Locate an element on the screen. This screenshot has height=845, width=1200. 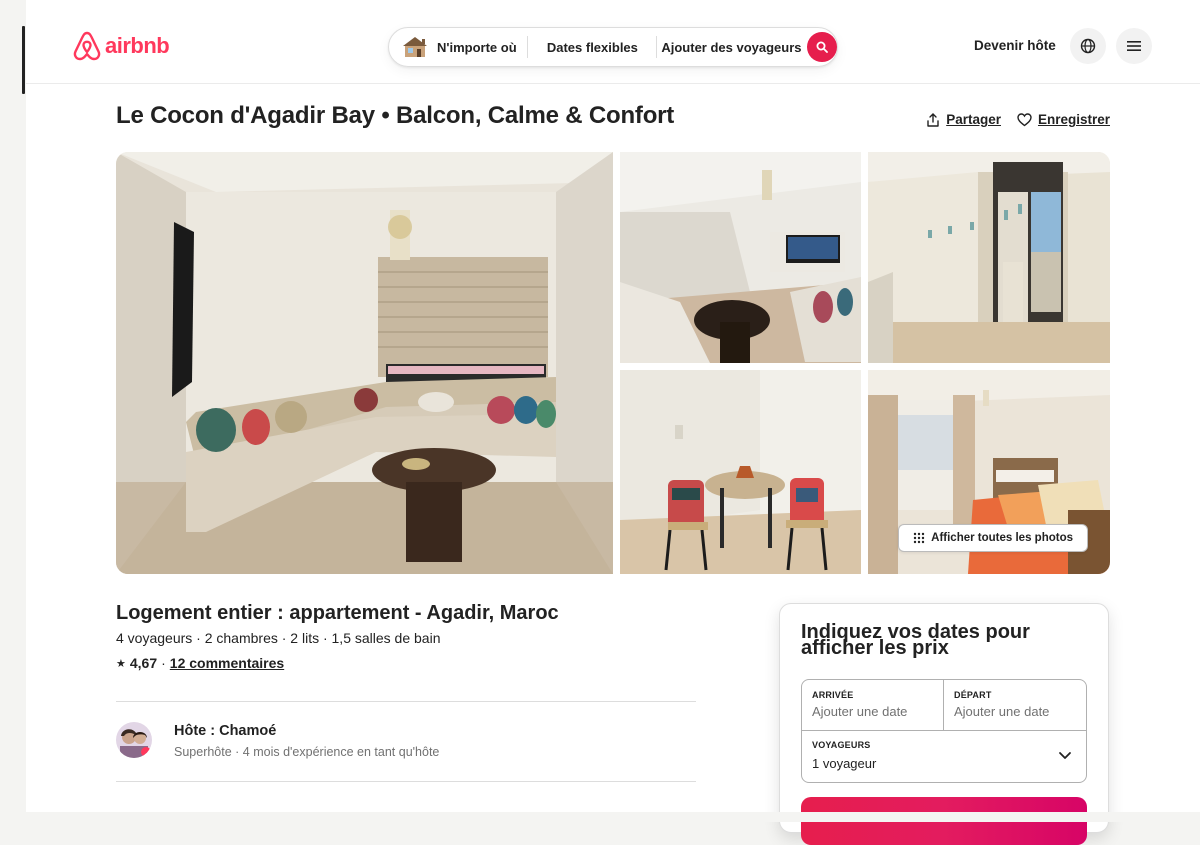
rating-row: ★ 4,67 · 12 commentaires is located at coordinates (200, 663).